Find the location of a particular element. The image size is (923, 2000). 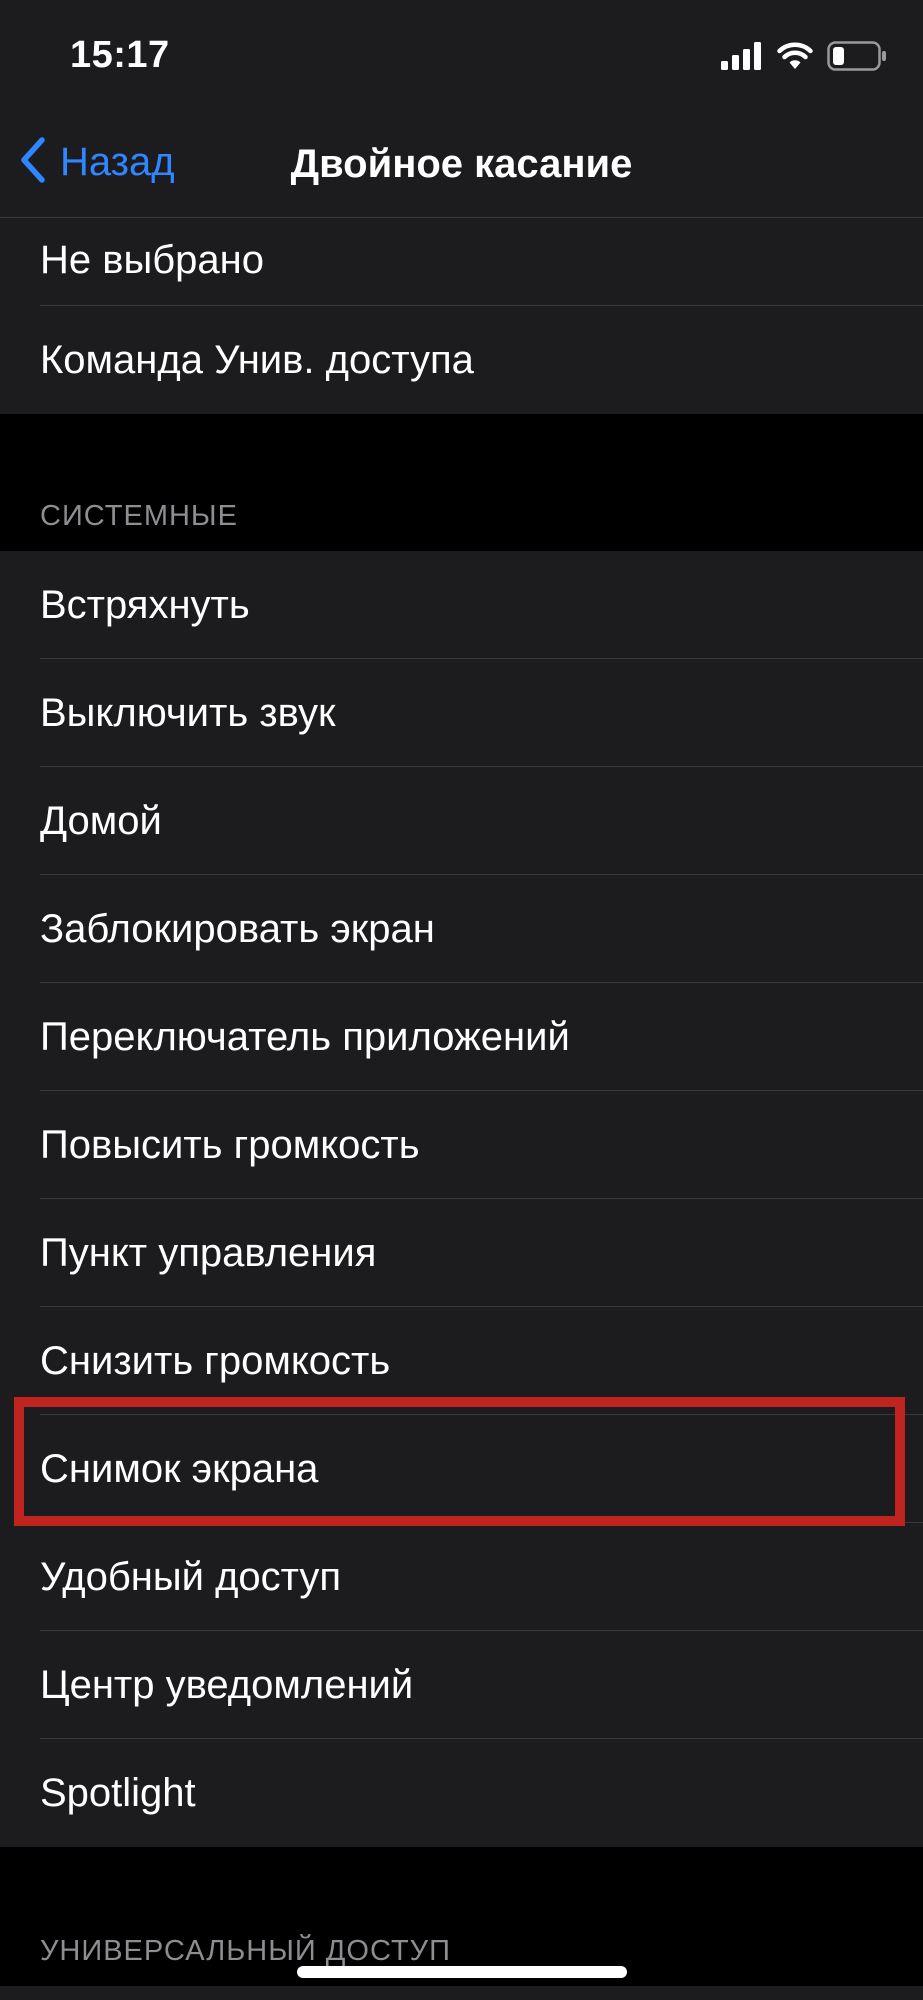

list-item: Домой is located at coordinates (461, 821).